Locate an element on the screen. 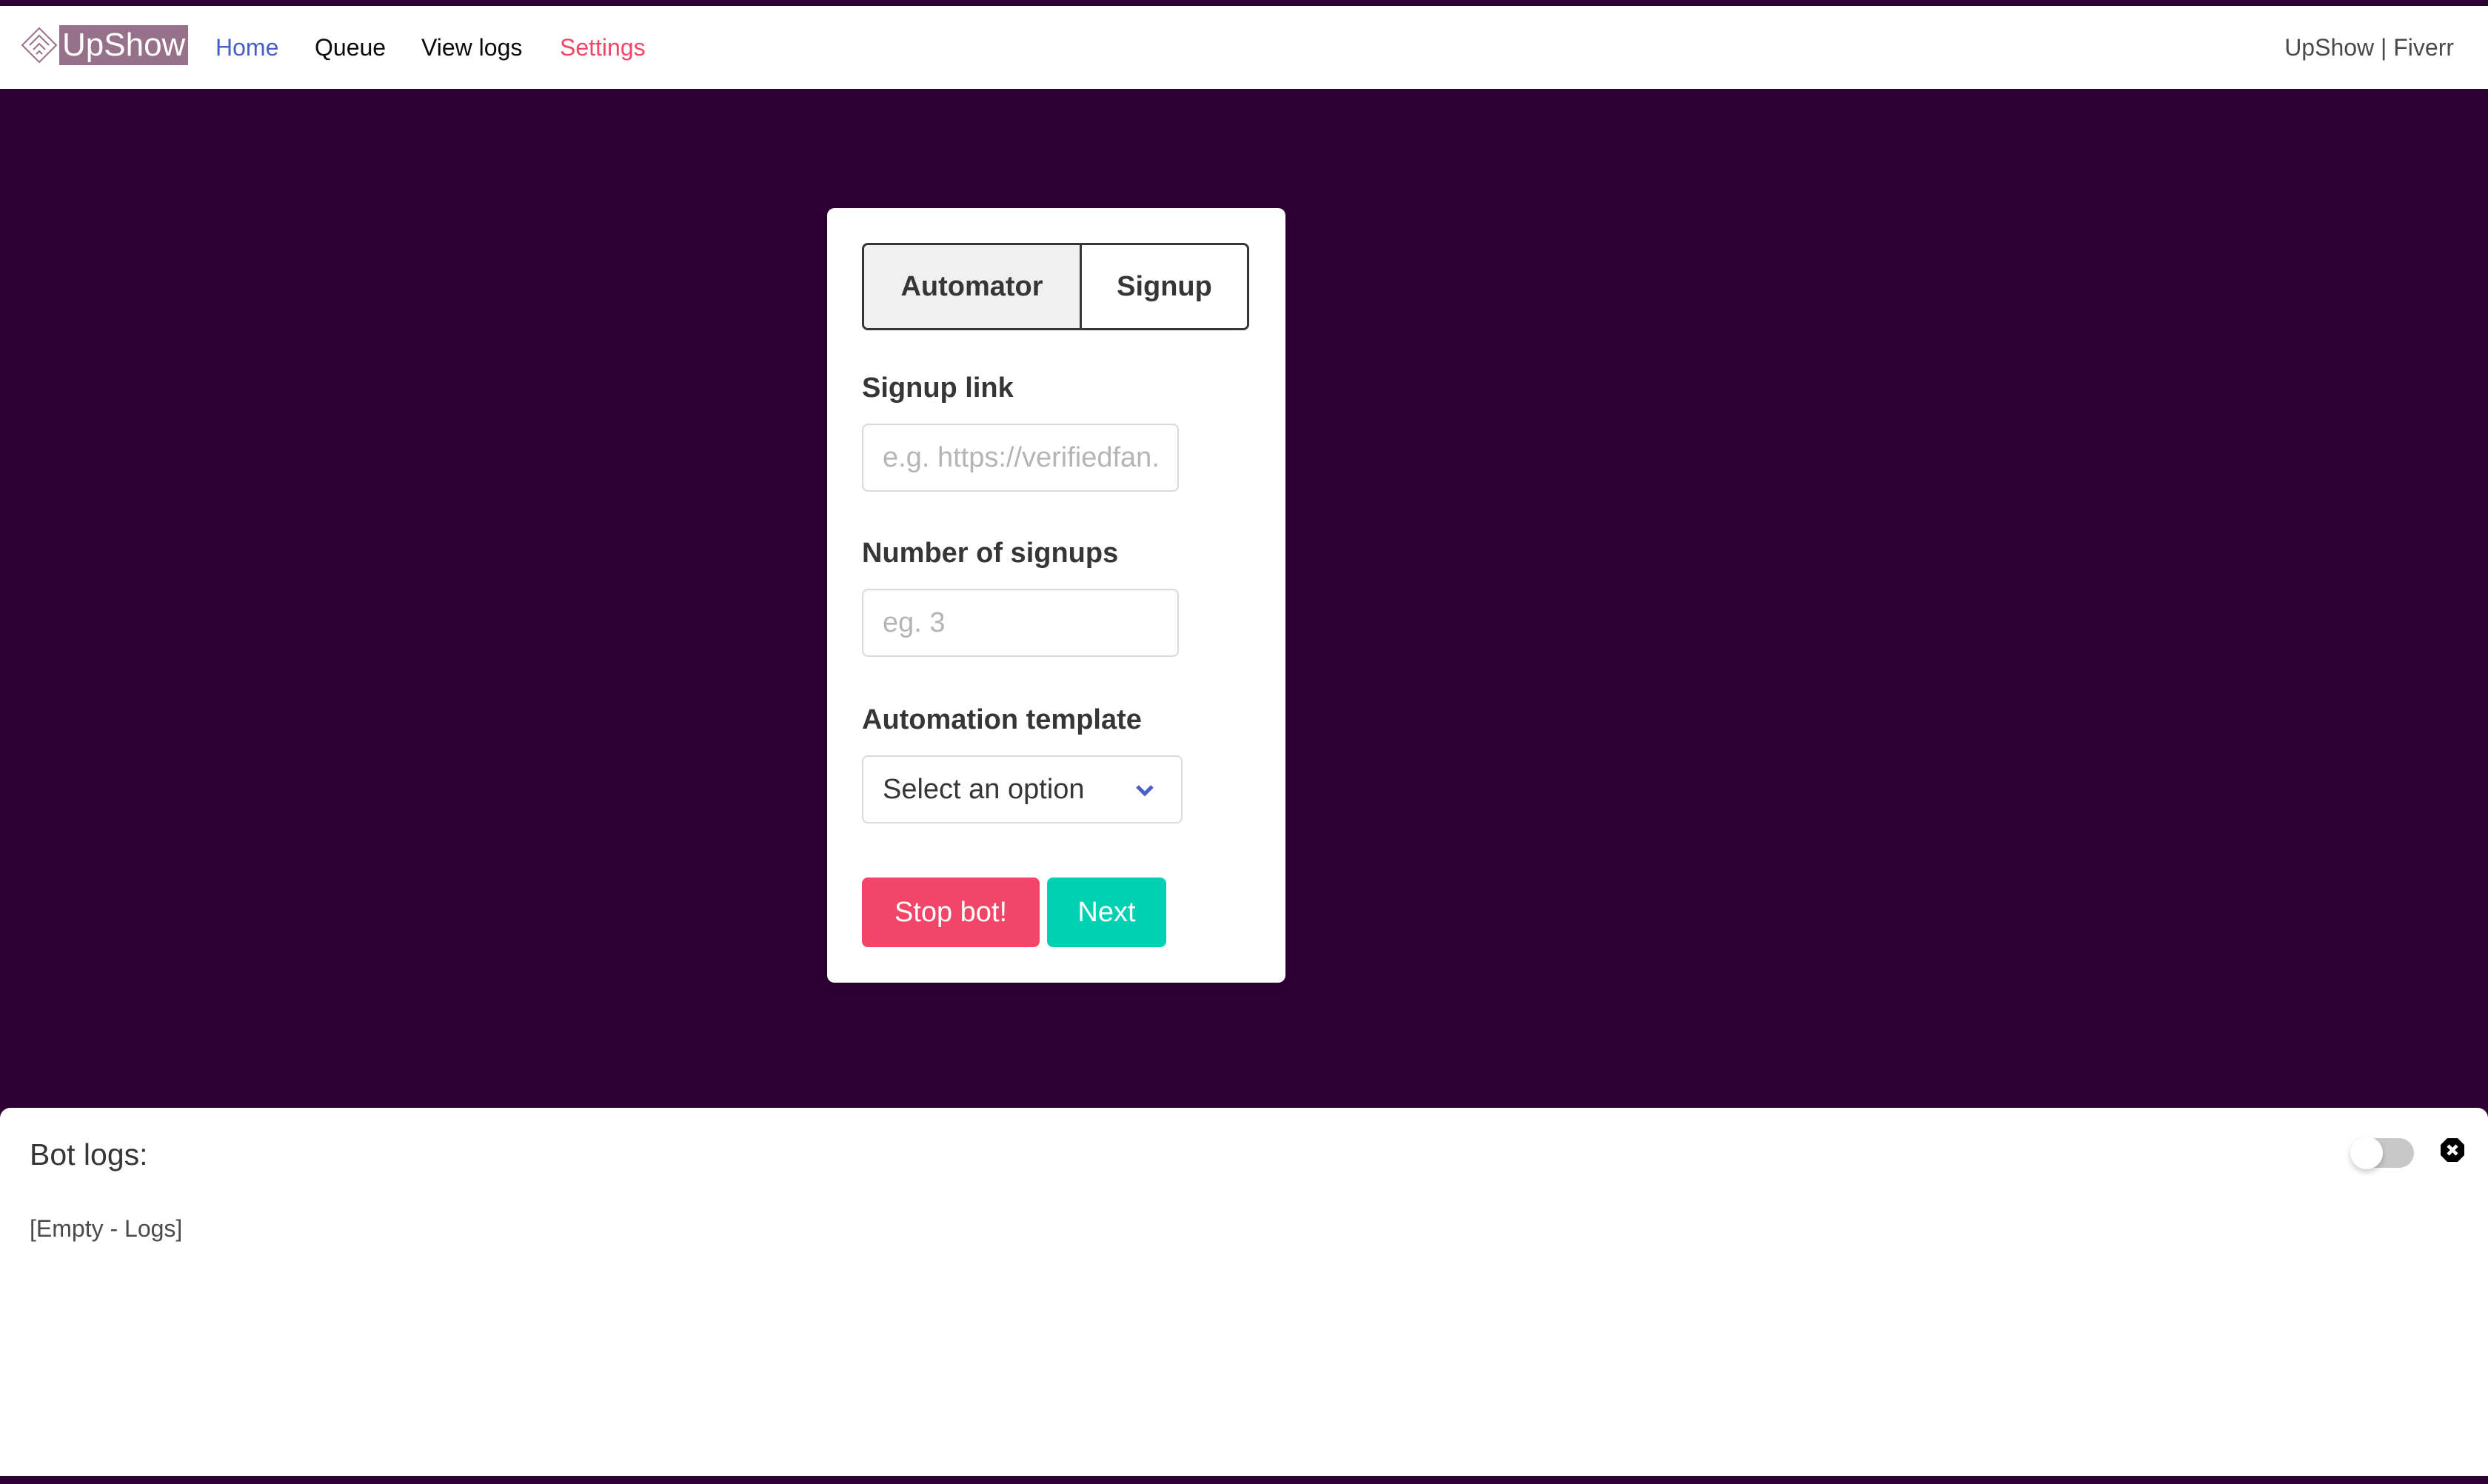  logo-text: UpShow is located at coordinates (124, 45).